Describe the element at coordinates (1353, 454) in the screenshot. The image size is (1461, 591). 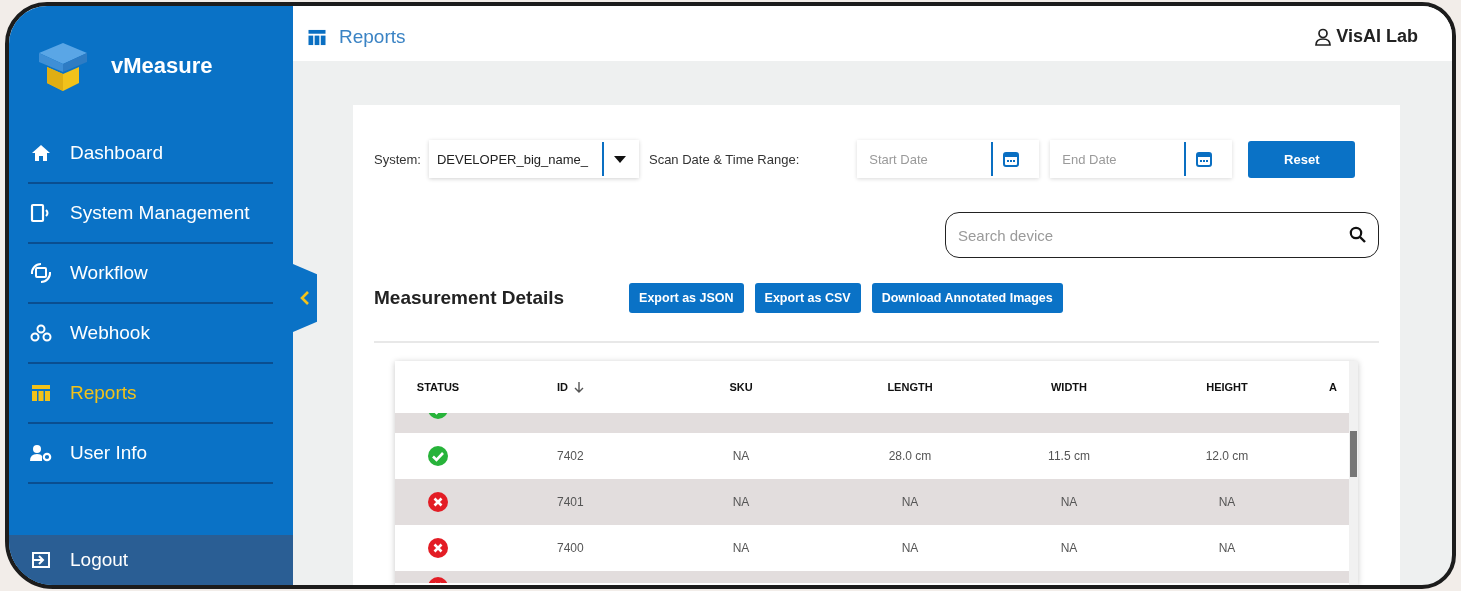
I see `scrollbar-thumb` at that location.